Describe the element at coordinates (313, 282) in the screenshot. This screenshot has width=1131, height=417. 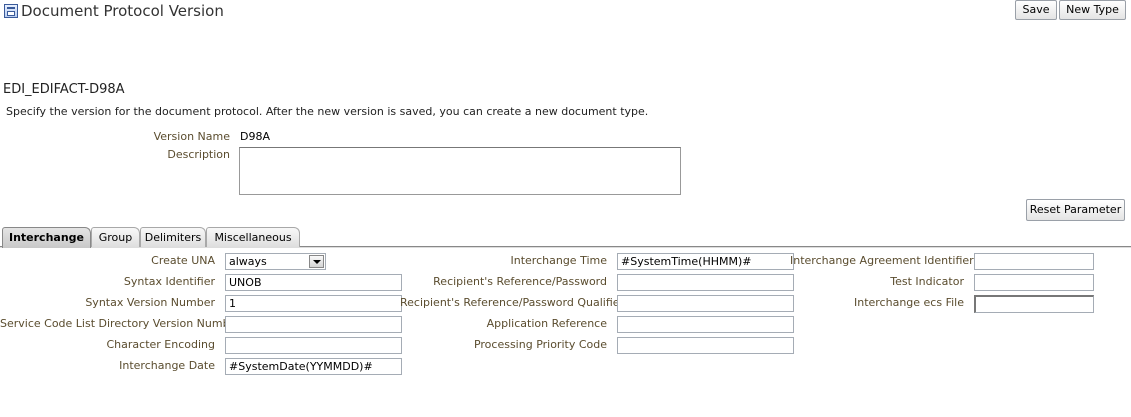
I see `syntax-identifier-input: UNOB` at that location.